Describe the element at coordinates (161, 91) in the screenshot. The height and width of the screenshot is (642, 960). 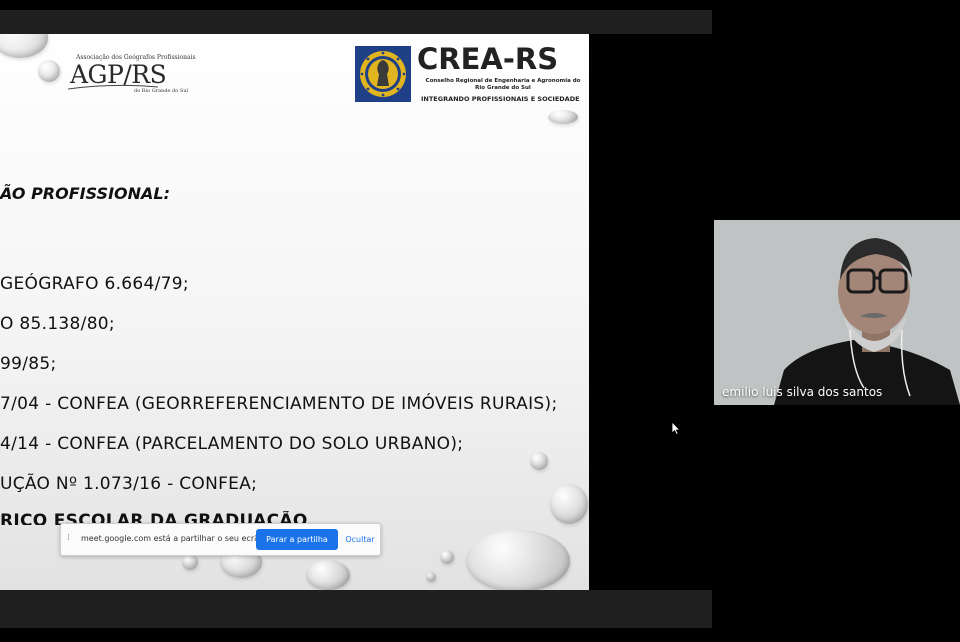
I see `agp-region-text: do Rio Grande do Sul` at that location.